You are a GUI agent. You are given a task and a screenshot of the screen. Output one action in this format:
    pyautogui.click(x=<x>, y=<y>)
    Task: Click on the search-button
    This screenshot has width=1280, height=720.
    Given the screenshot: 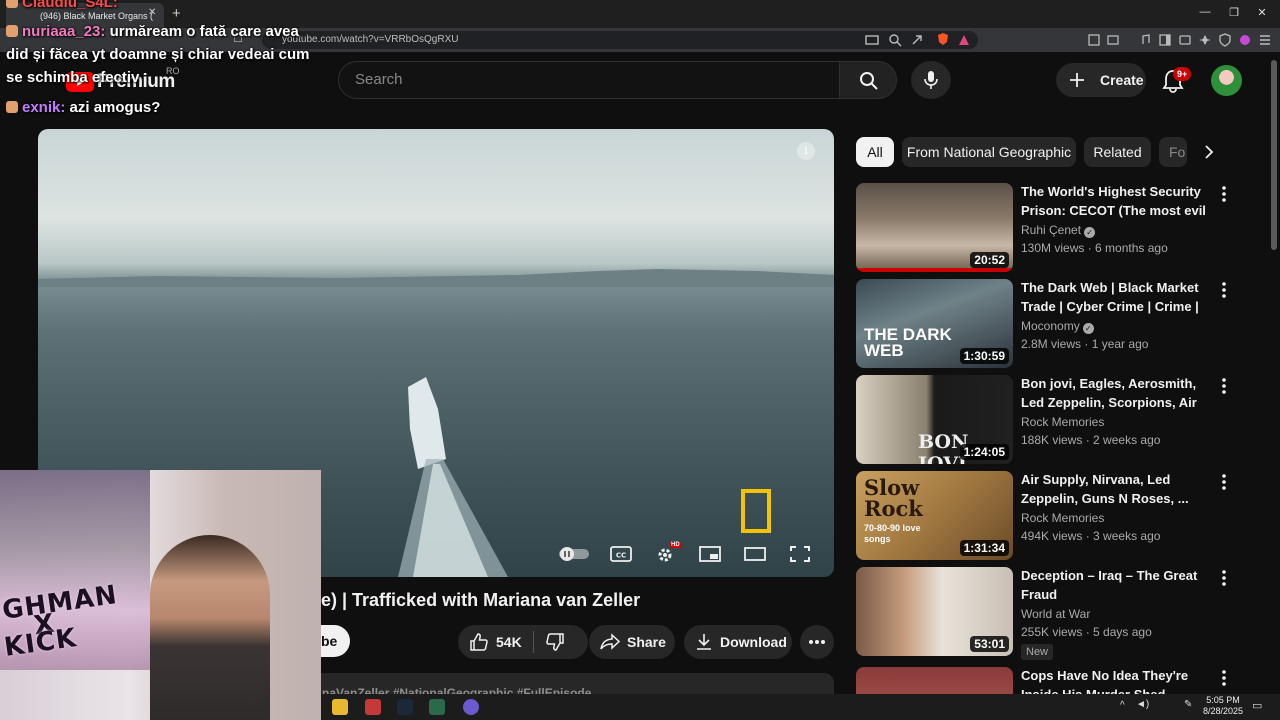 What is the action you would take?
    pyautogui.click(x=868, y=80)
    